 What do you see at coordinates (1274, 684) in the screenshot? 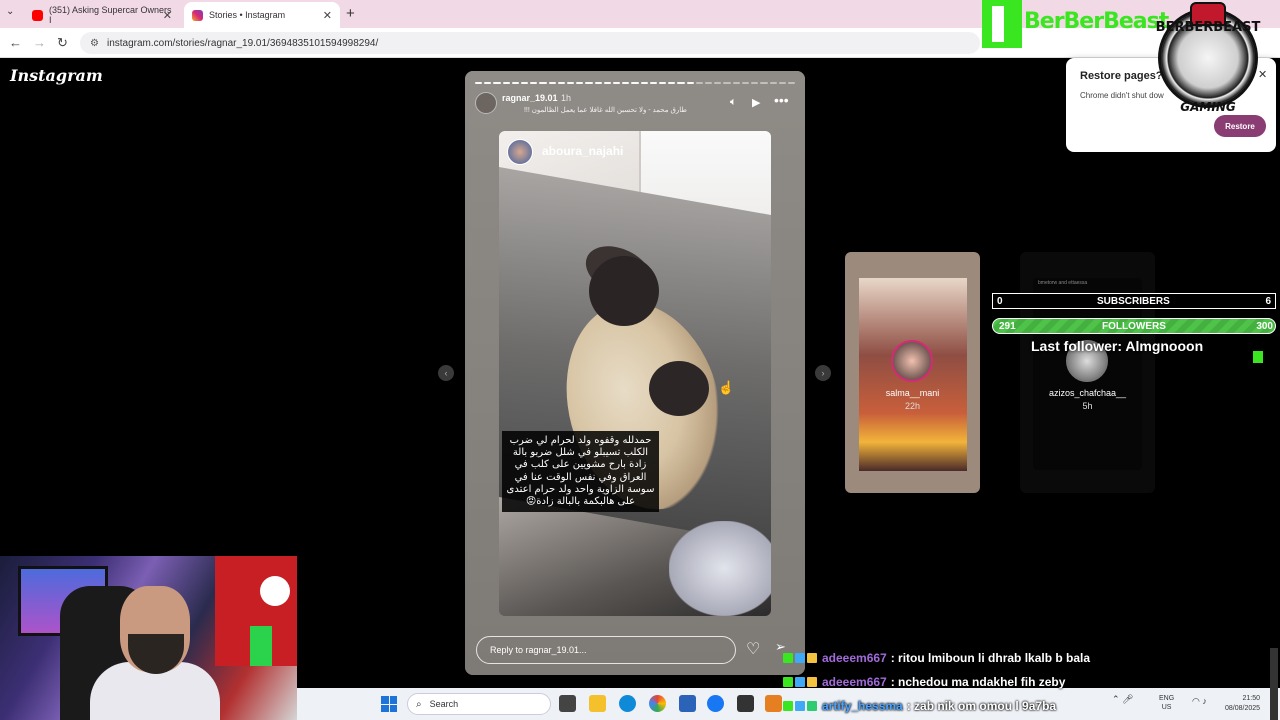
I see `chat-scrollbar` at bounding box center [1274, 684].